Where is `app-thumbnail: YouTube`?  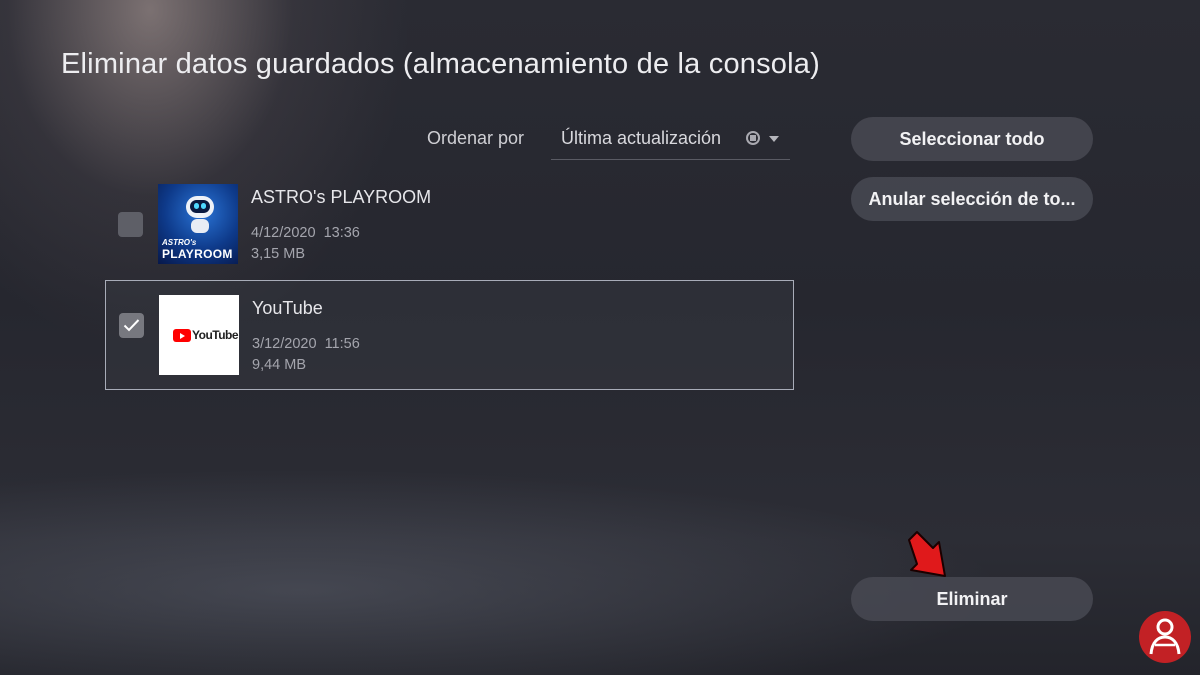
app-thumbnail: YouTube is located at coordinates (199, 335).